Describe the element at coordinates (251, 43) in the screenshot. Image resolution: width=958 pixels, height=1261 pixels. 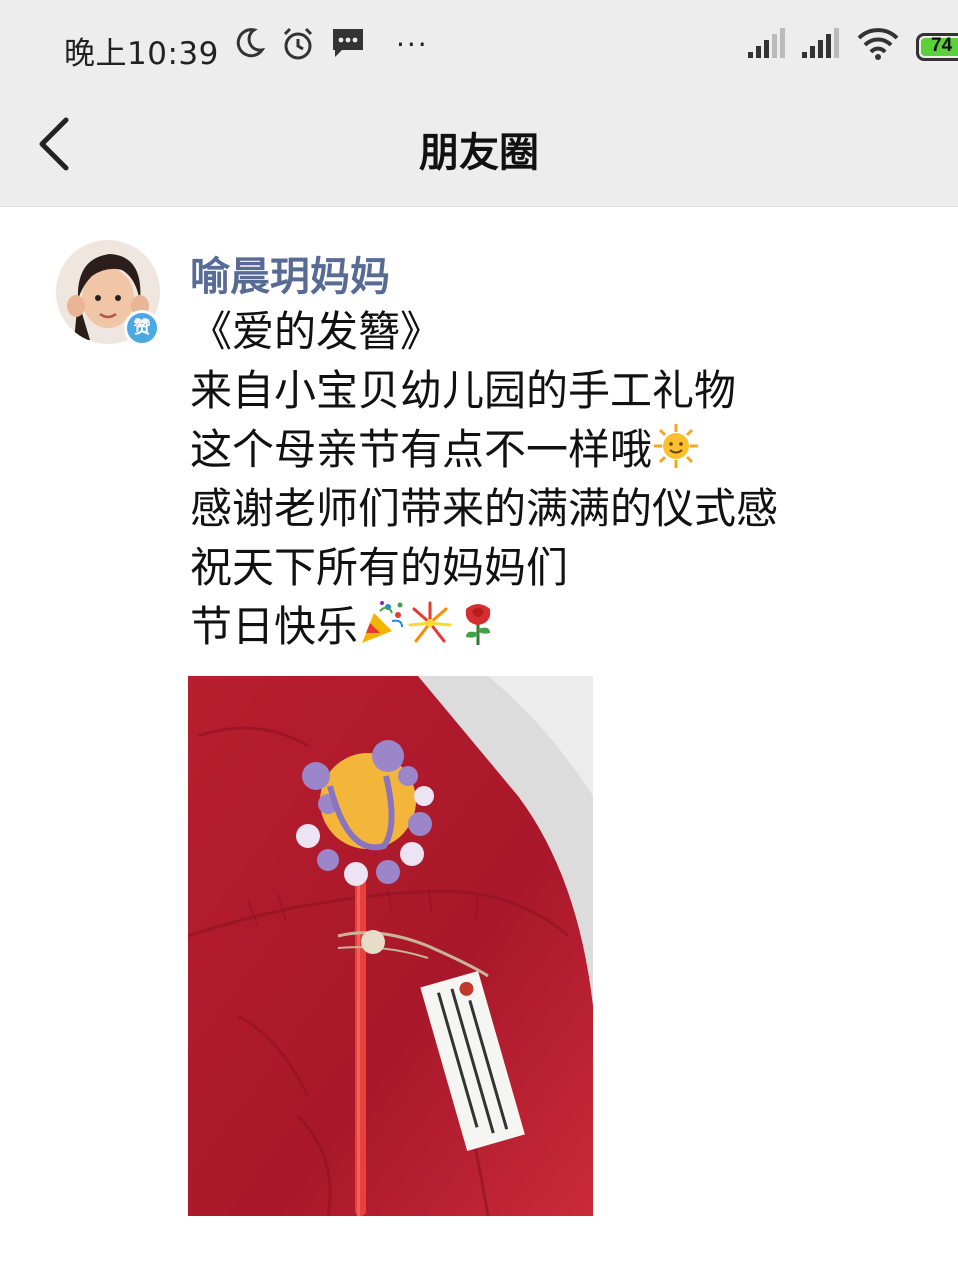
I see `moon-icon` at that location.